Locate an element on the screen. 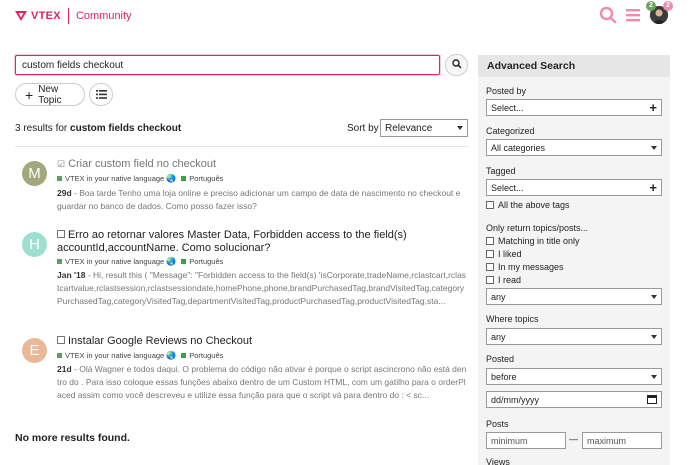 The image size is (690, 465). site-logo: VTEX Community is located at coordinates (73, 16).